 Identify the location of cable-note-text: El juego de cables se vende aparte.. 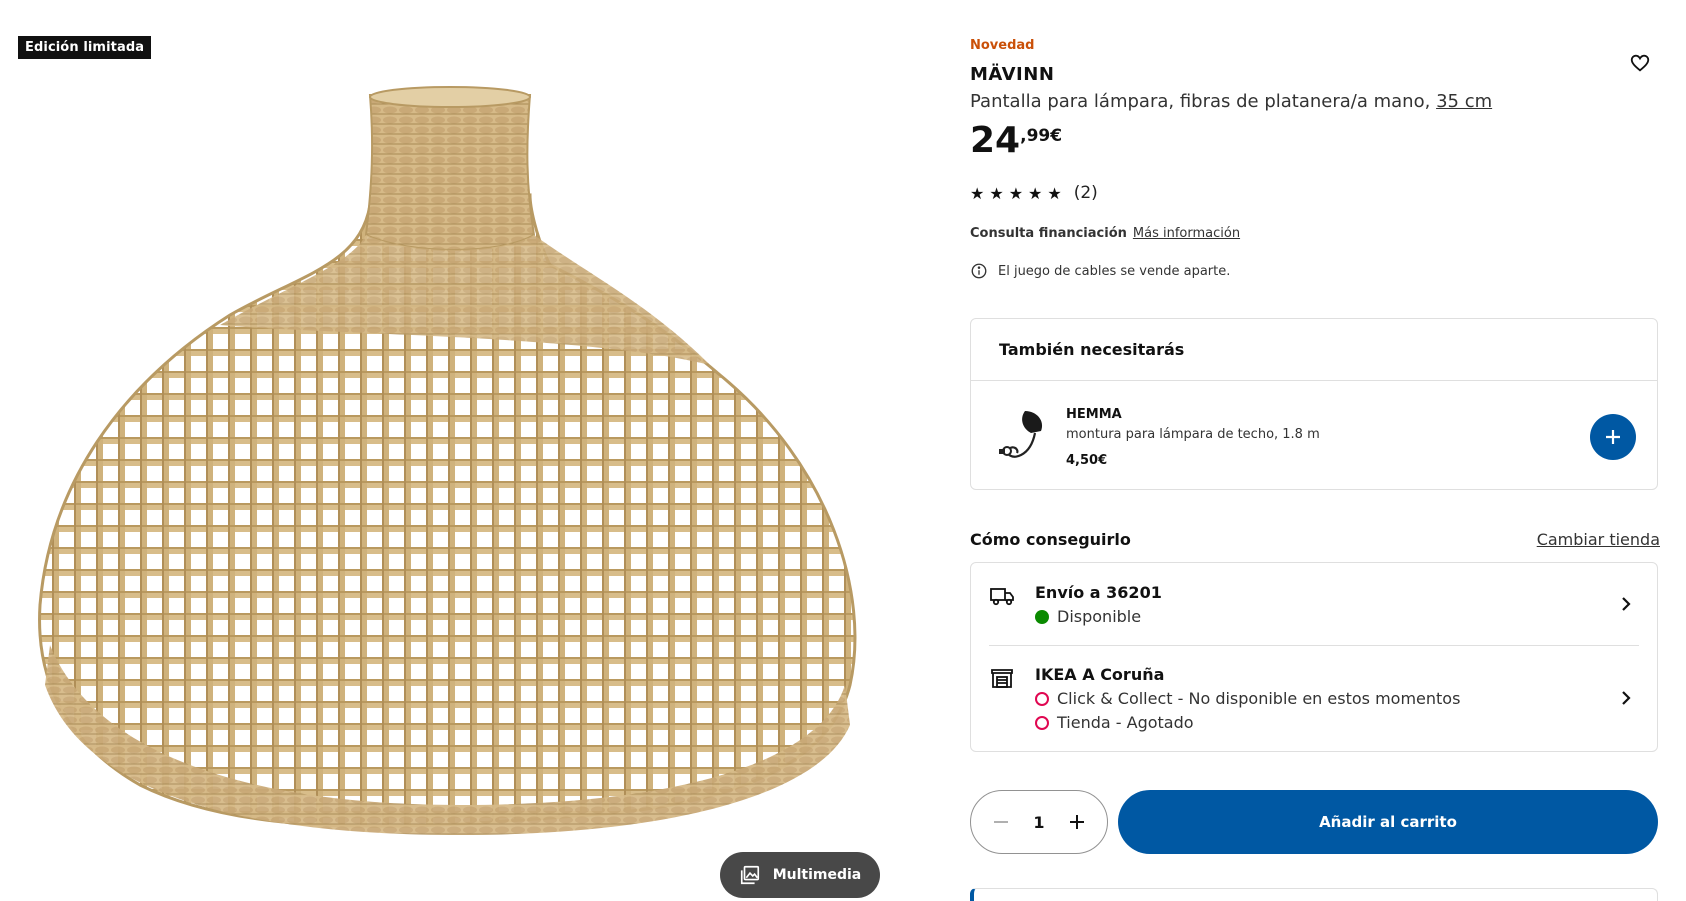
(1114, 271).